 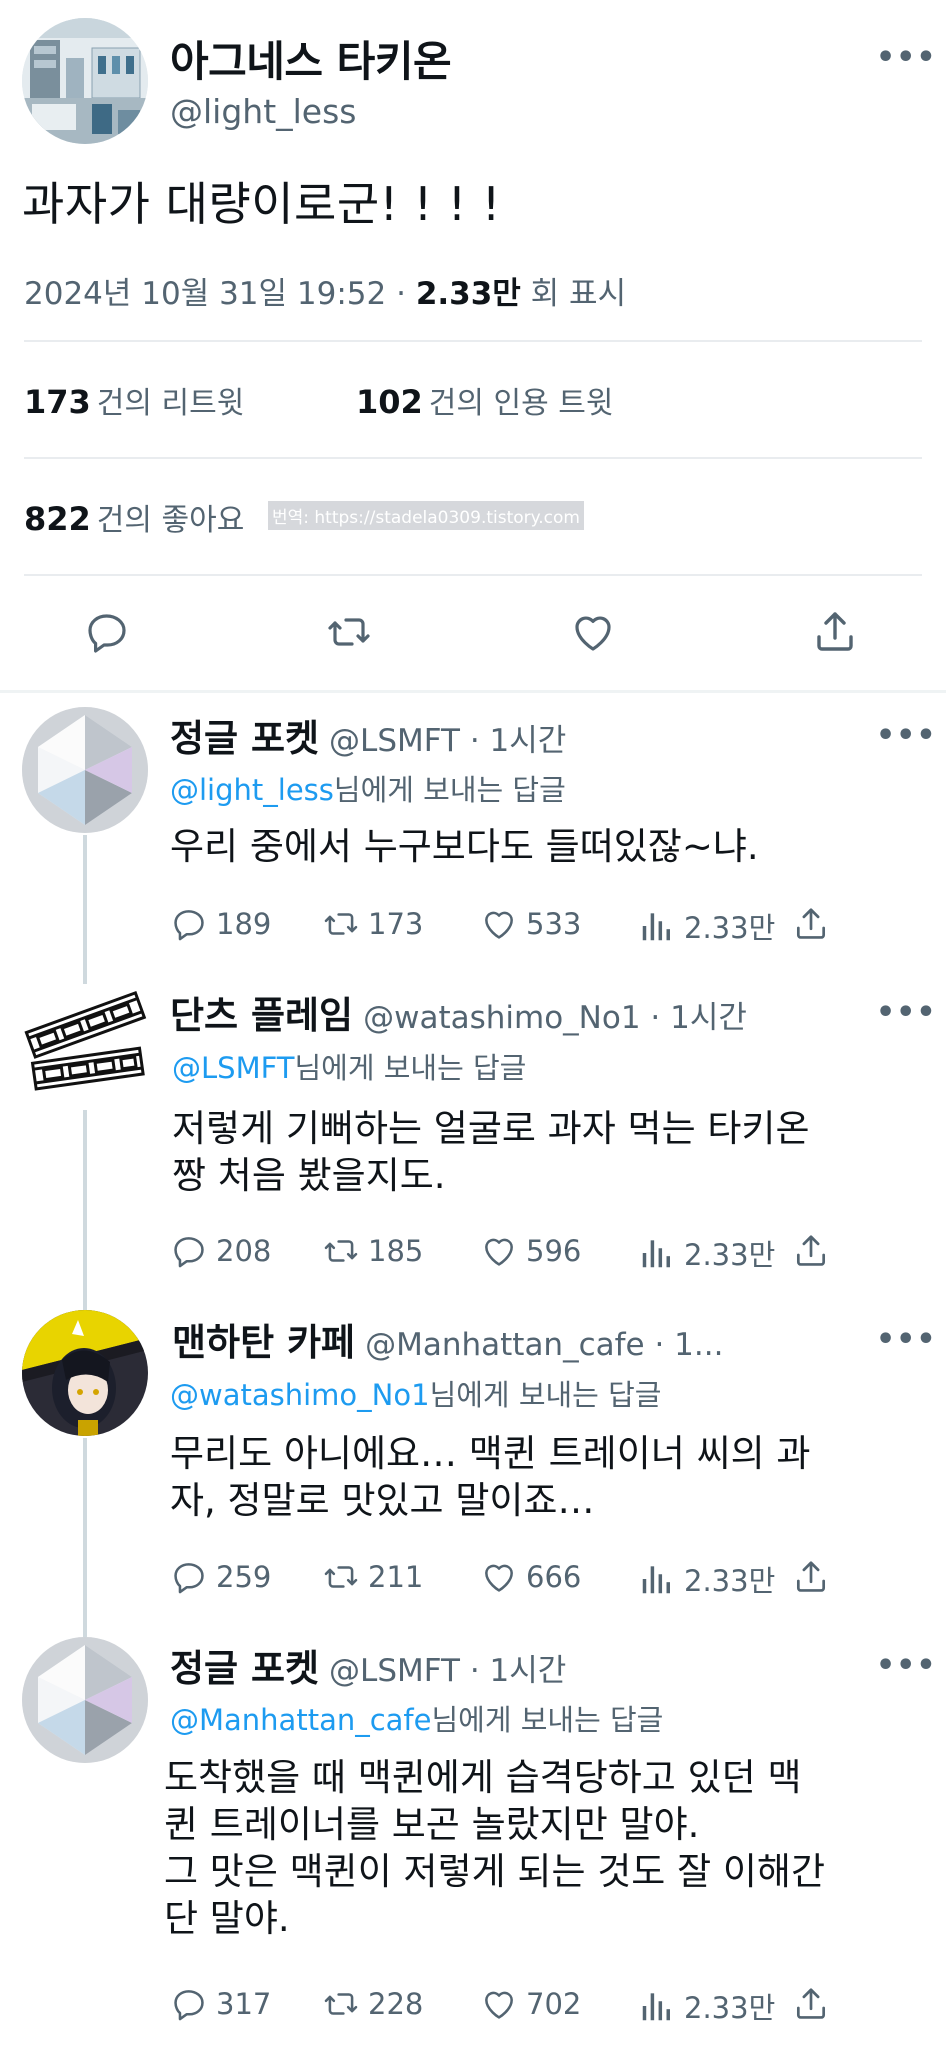 I want to click on user-handle: @light_less, so click(x=263, y=111).